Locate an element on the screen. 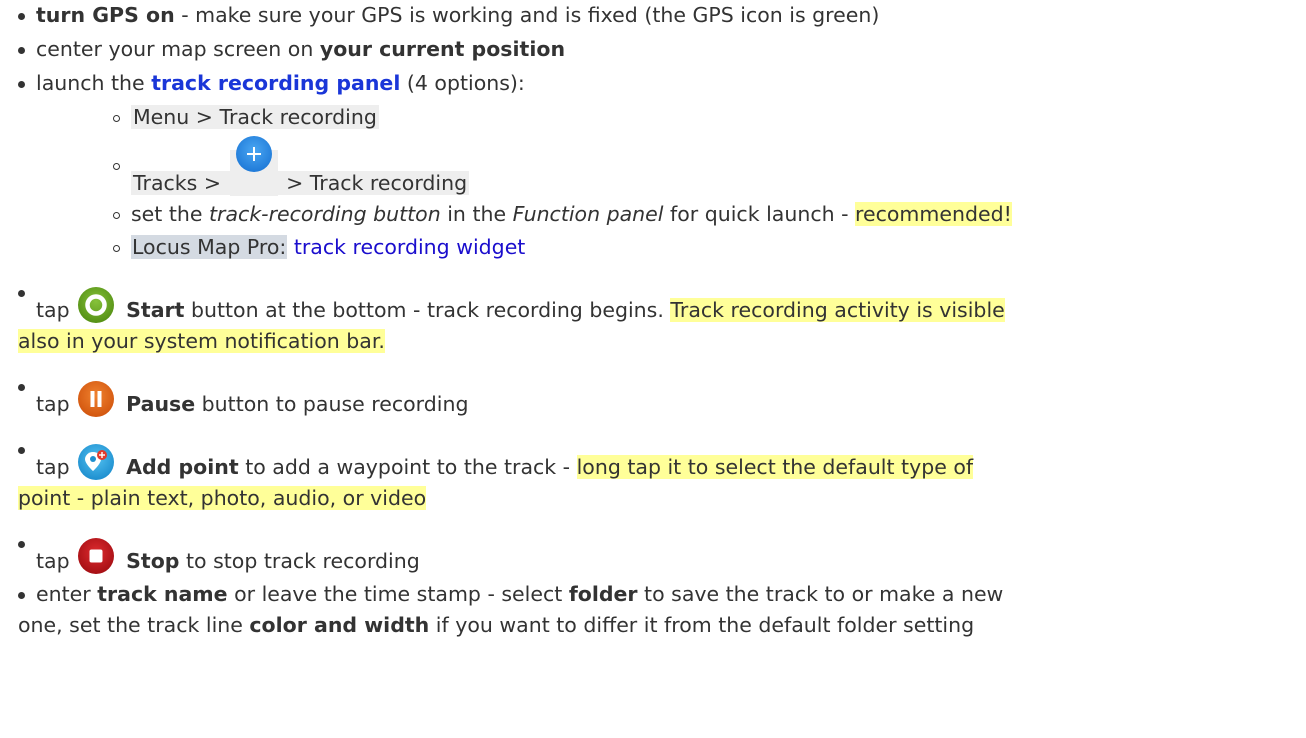 Image resolution: width=1306 pixels, height=738 pixels. record-stop-icon is located at coordinates (96, 551).